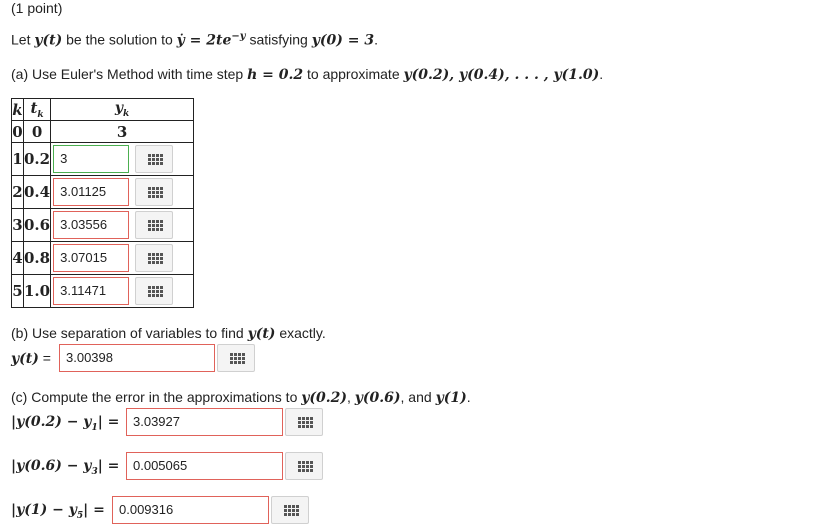 This screenshot has width=840, height=531. I want to click on row0-y: 3, so click(122, 131).